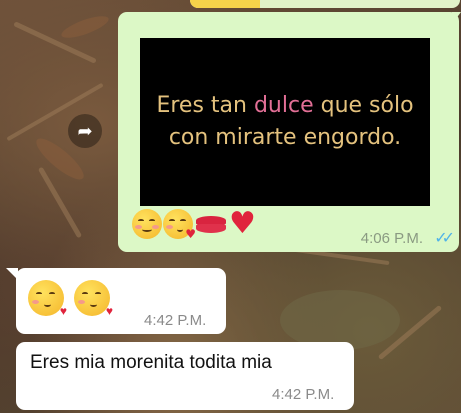 The image size is (461, 413). Describe the element at coordinates (444, 238) in the screenshot. I see `double-check-icon: ✓✓` at that location.